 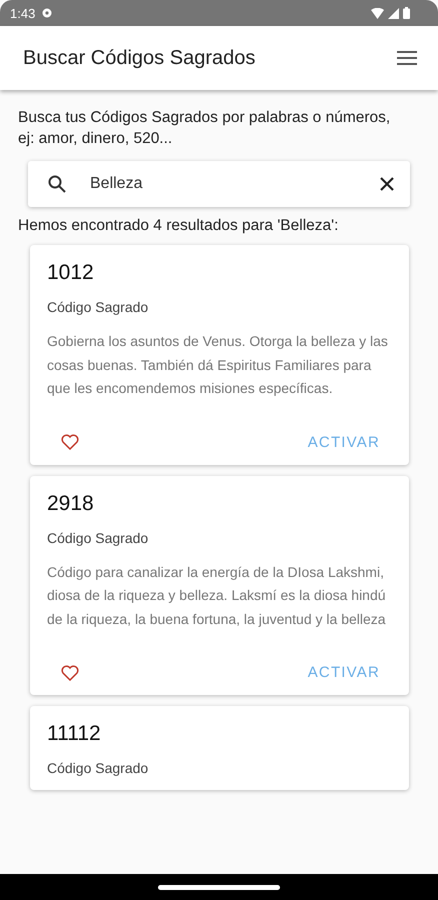 What do you see at coordinates (219, 184) in the screenshot?
I see `search-field: Belleza` at bounding box center [219, 184].